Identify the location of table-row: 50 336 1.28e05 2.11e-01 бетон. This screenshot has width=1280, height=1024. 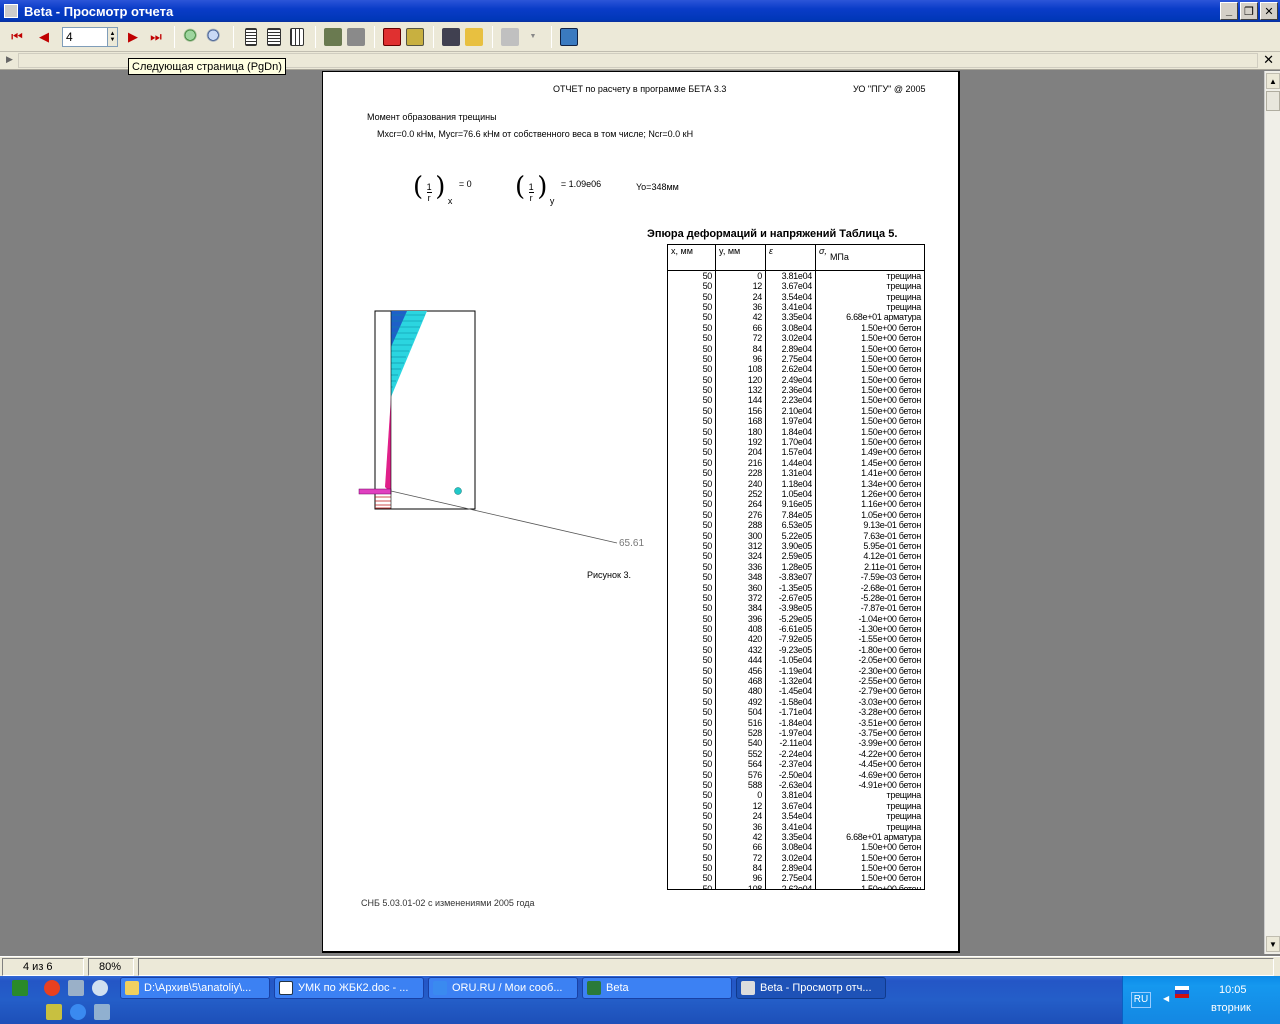
(796, 566).